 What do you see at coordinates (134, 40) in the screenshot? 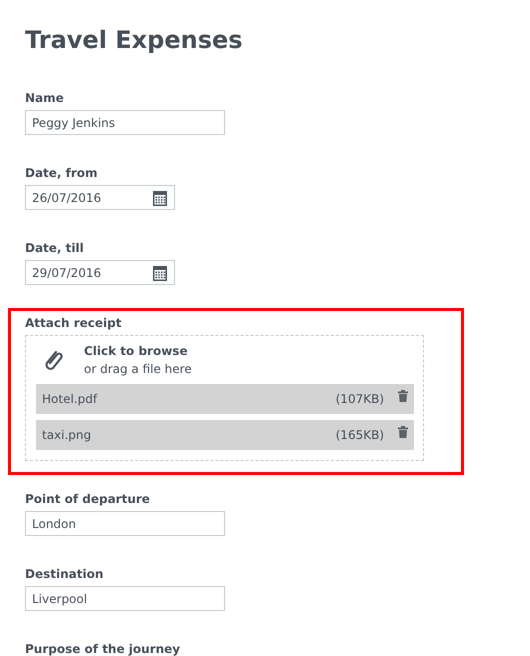
I see `page-title: Travel Expenses` at bounding box center [134, 40].